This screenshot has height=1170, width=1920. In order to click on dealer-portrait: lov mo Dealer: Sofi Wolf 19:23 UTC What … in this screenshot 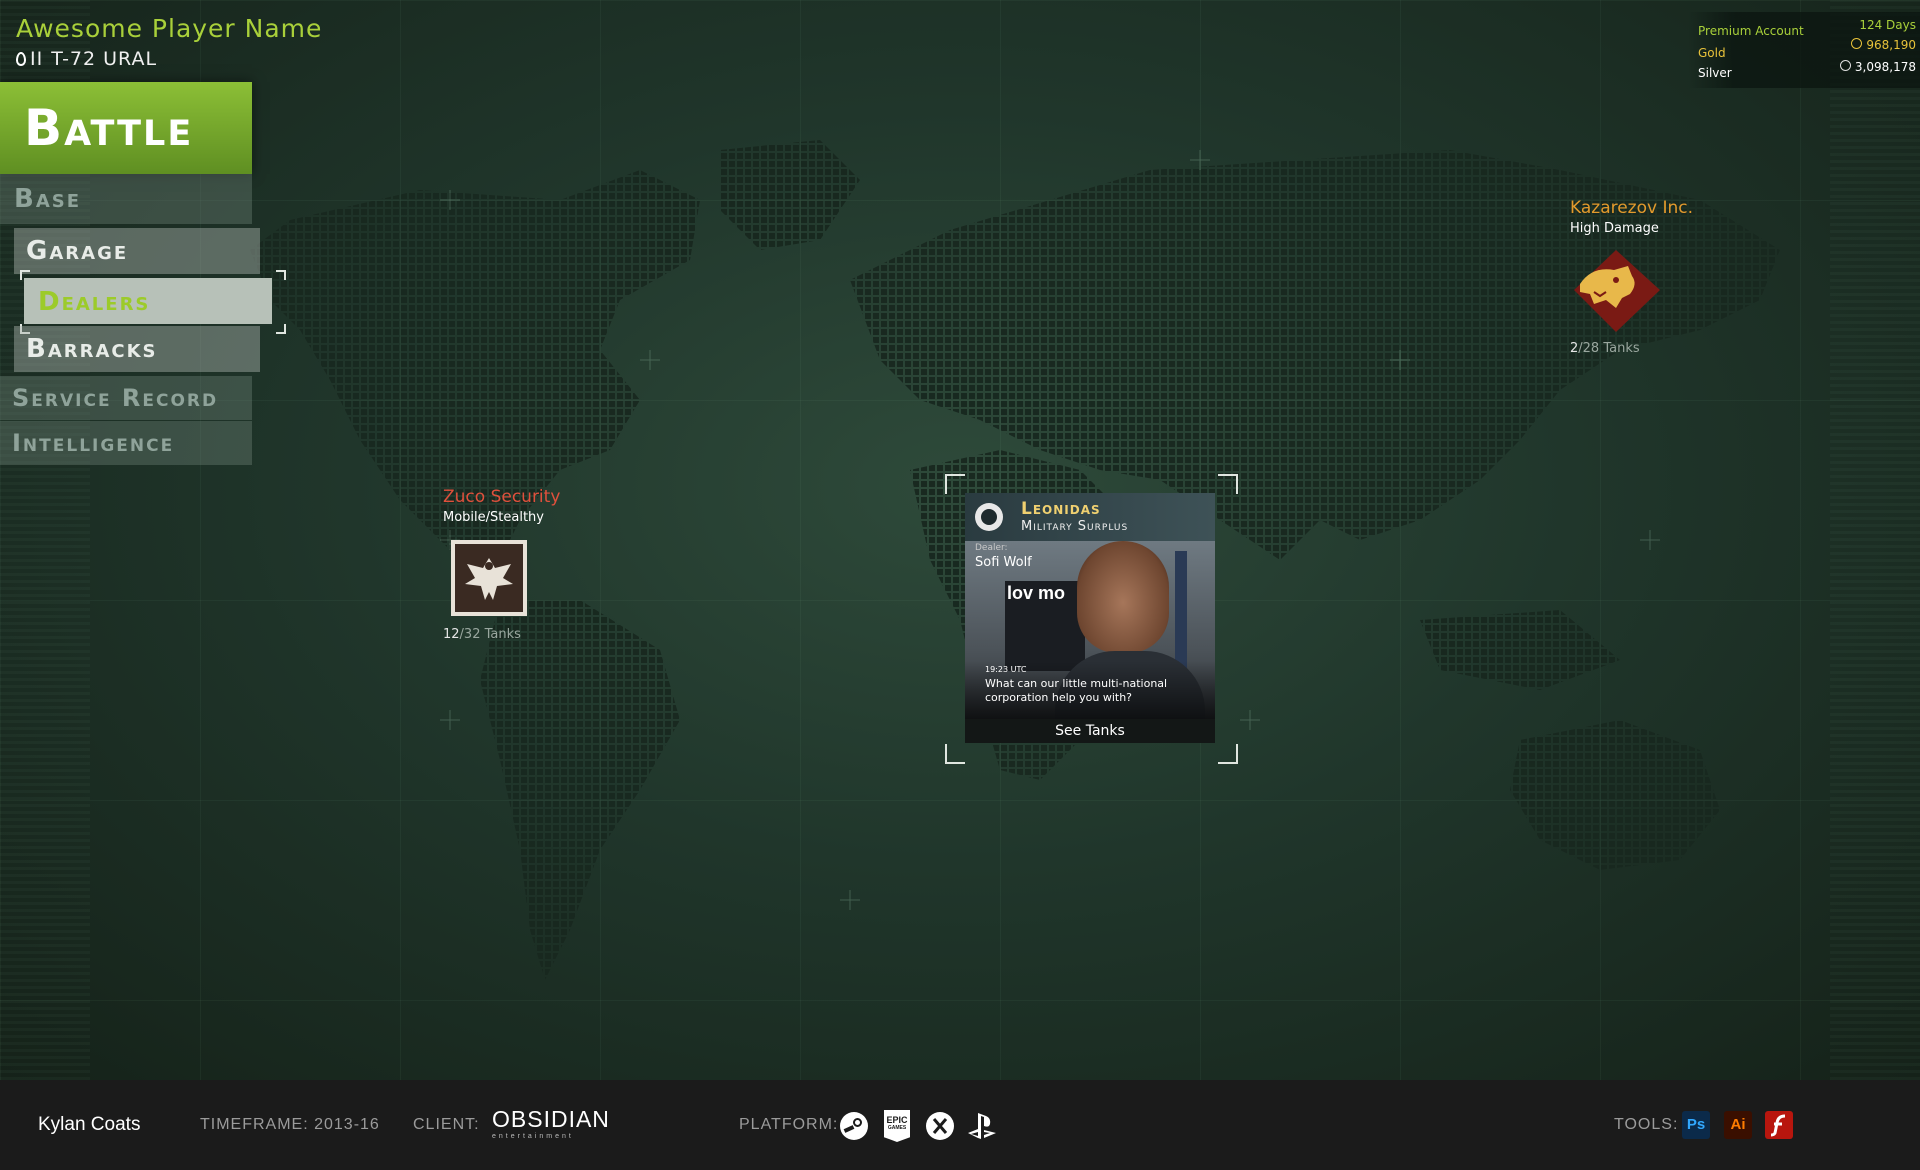, I will do `click(1090, 632)`.